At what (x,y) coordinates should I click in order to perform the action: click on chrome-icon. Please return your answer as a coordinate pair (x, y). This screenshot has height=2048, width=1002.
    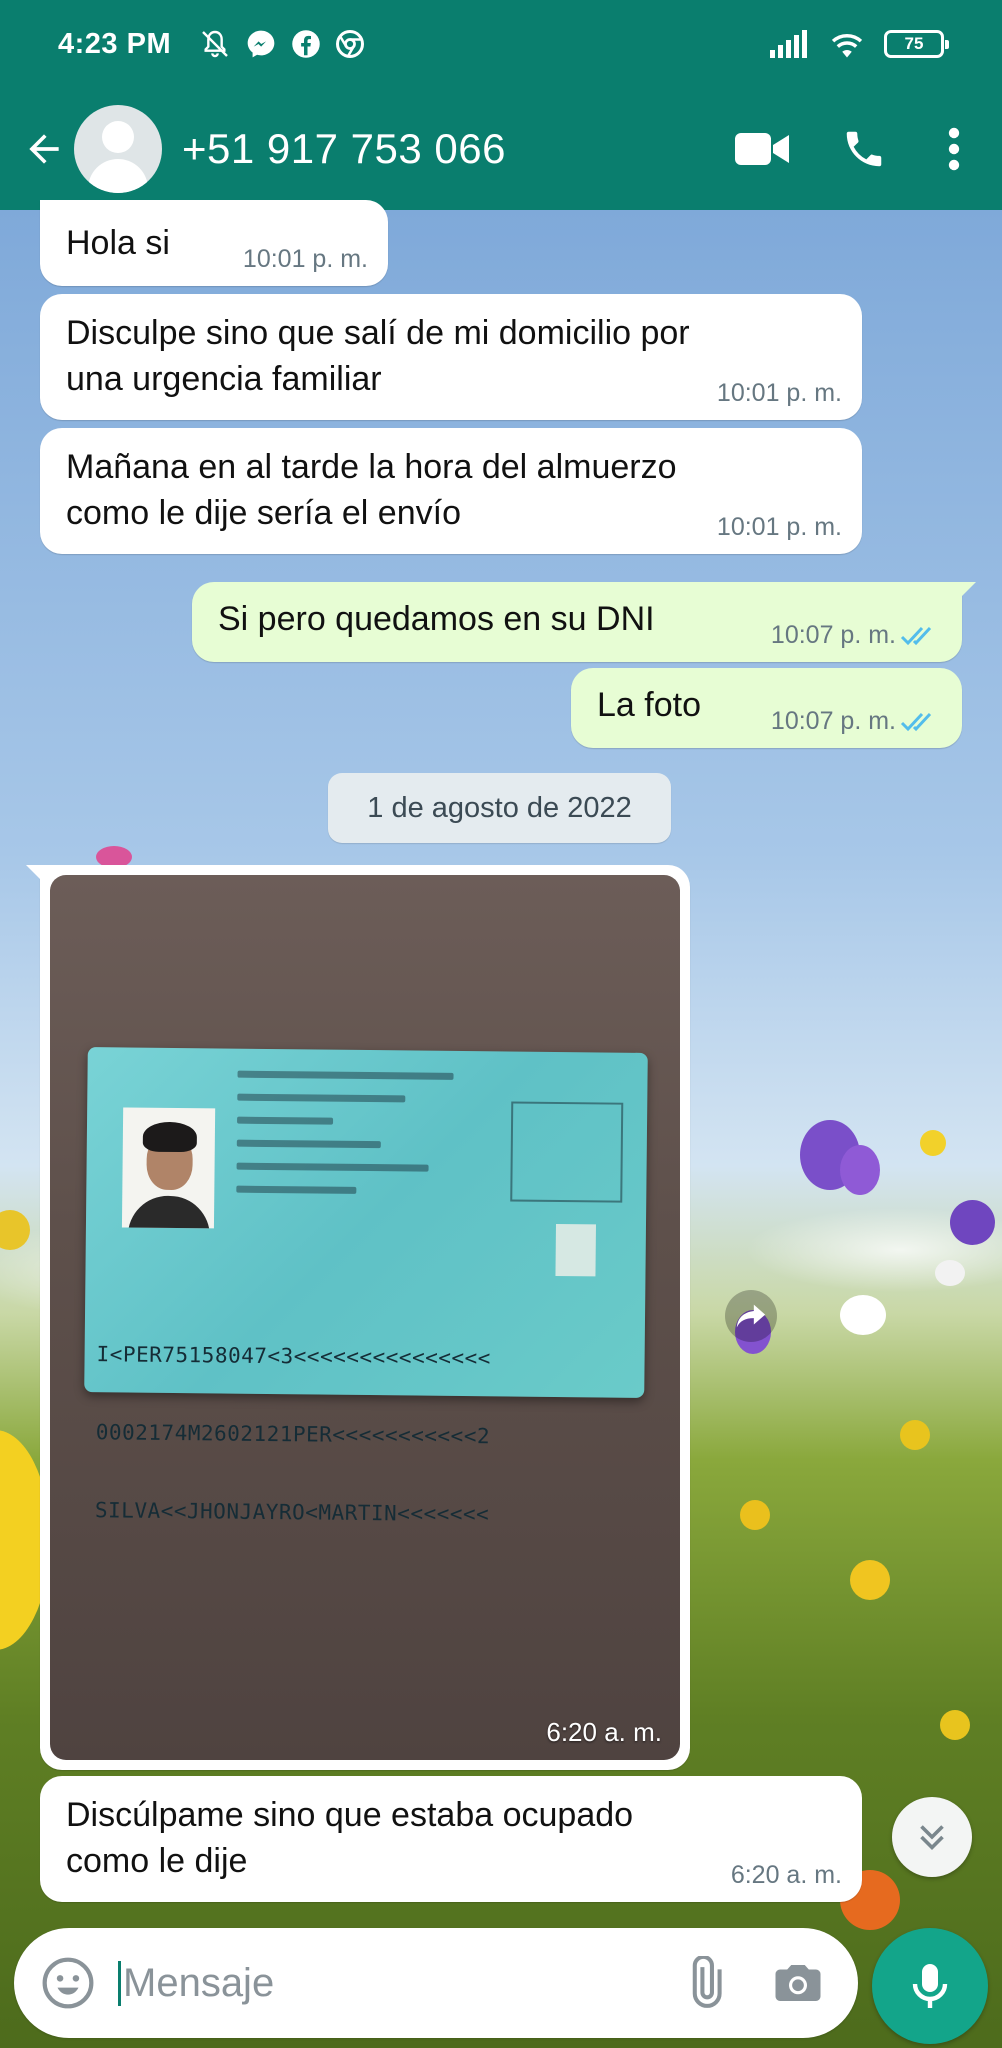
    Looking at the image, I should click on (350, 44).